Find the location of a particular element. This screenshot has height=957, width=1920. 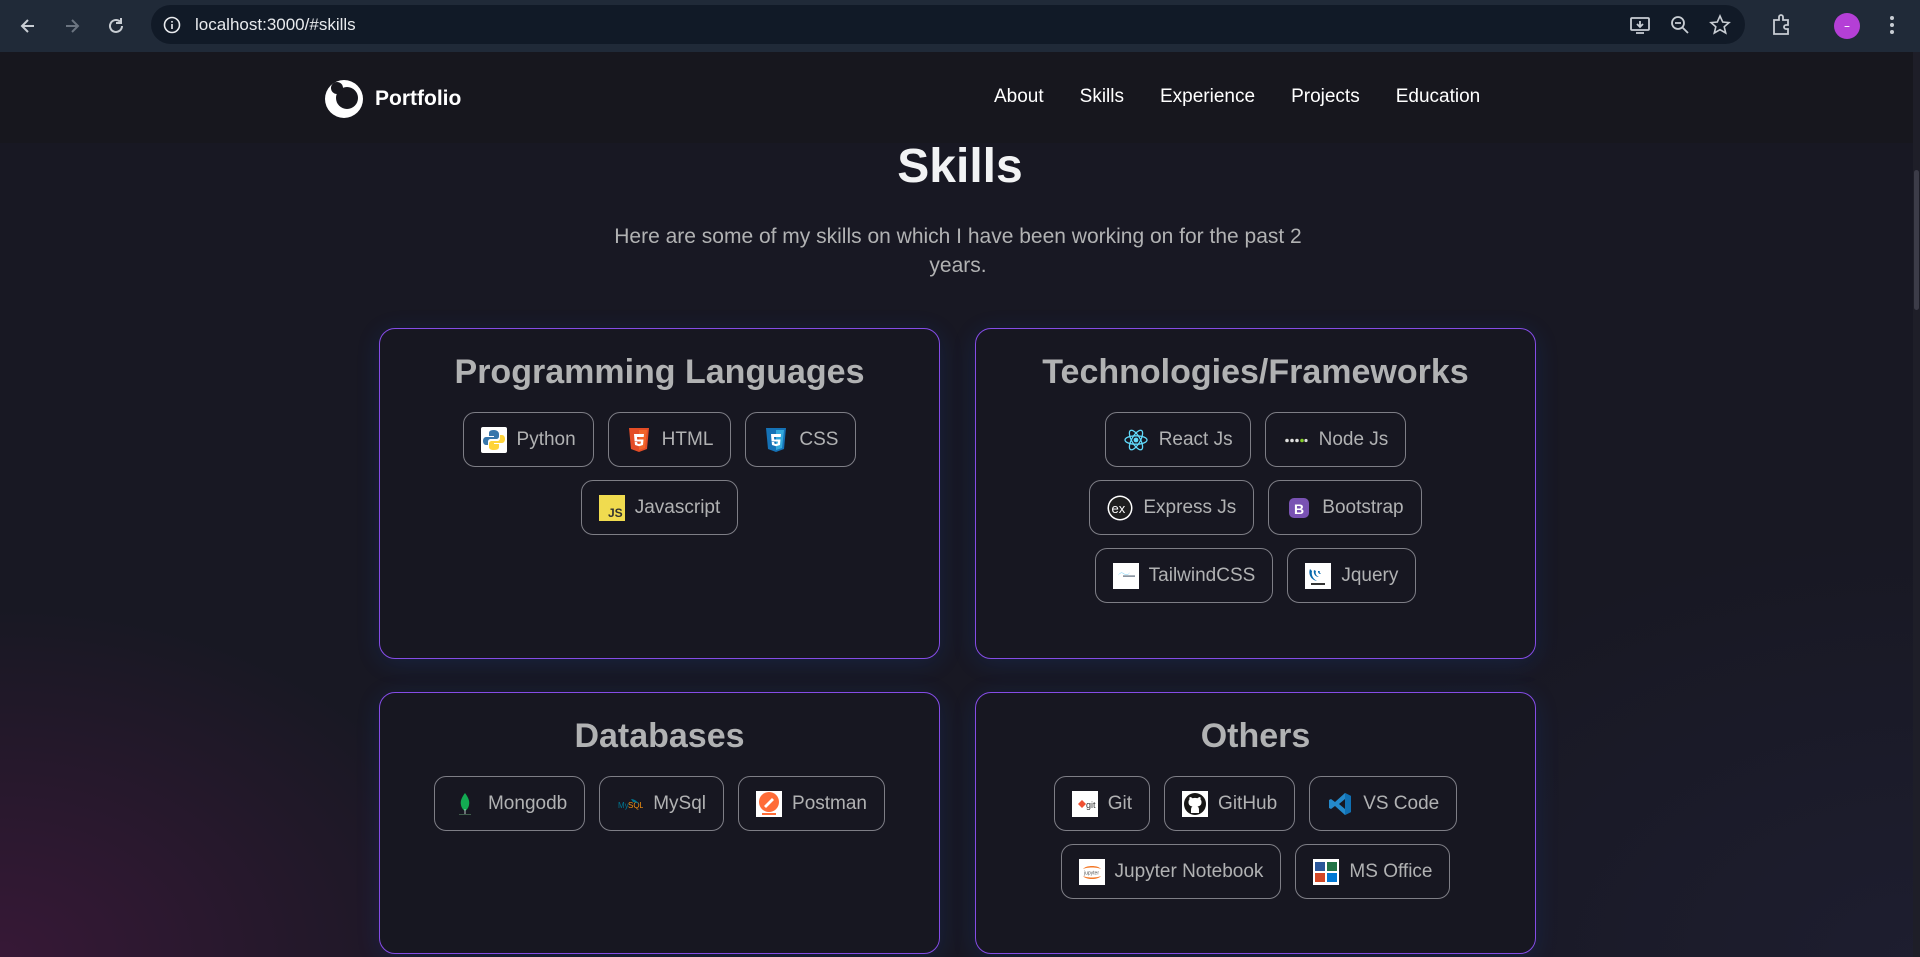

card-title: Programming Languages is located at coordinates (659, 372).